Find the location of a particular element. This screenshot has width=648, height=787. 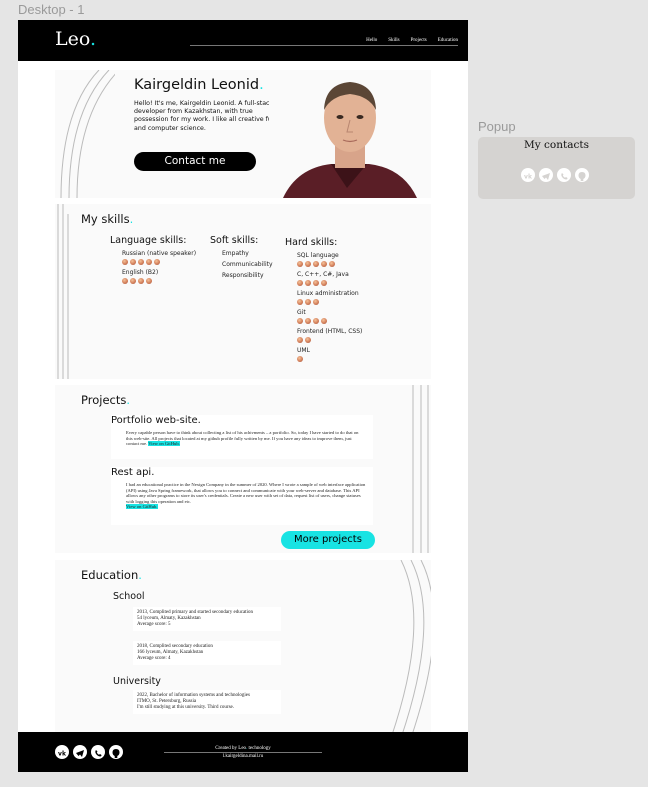

contact-me-button: Contact me is located at coordinates (195, 161).